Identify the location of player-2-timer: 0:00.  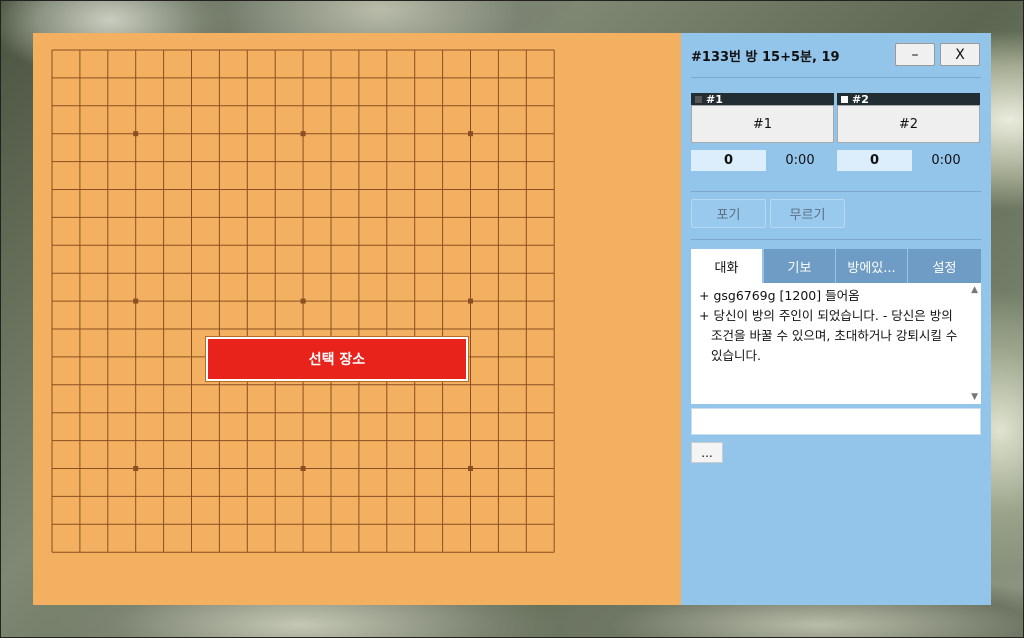
(946, 160).